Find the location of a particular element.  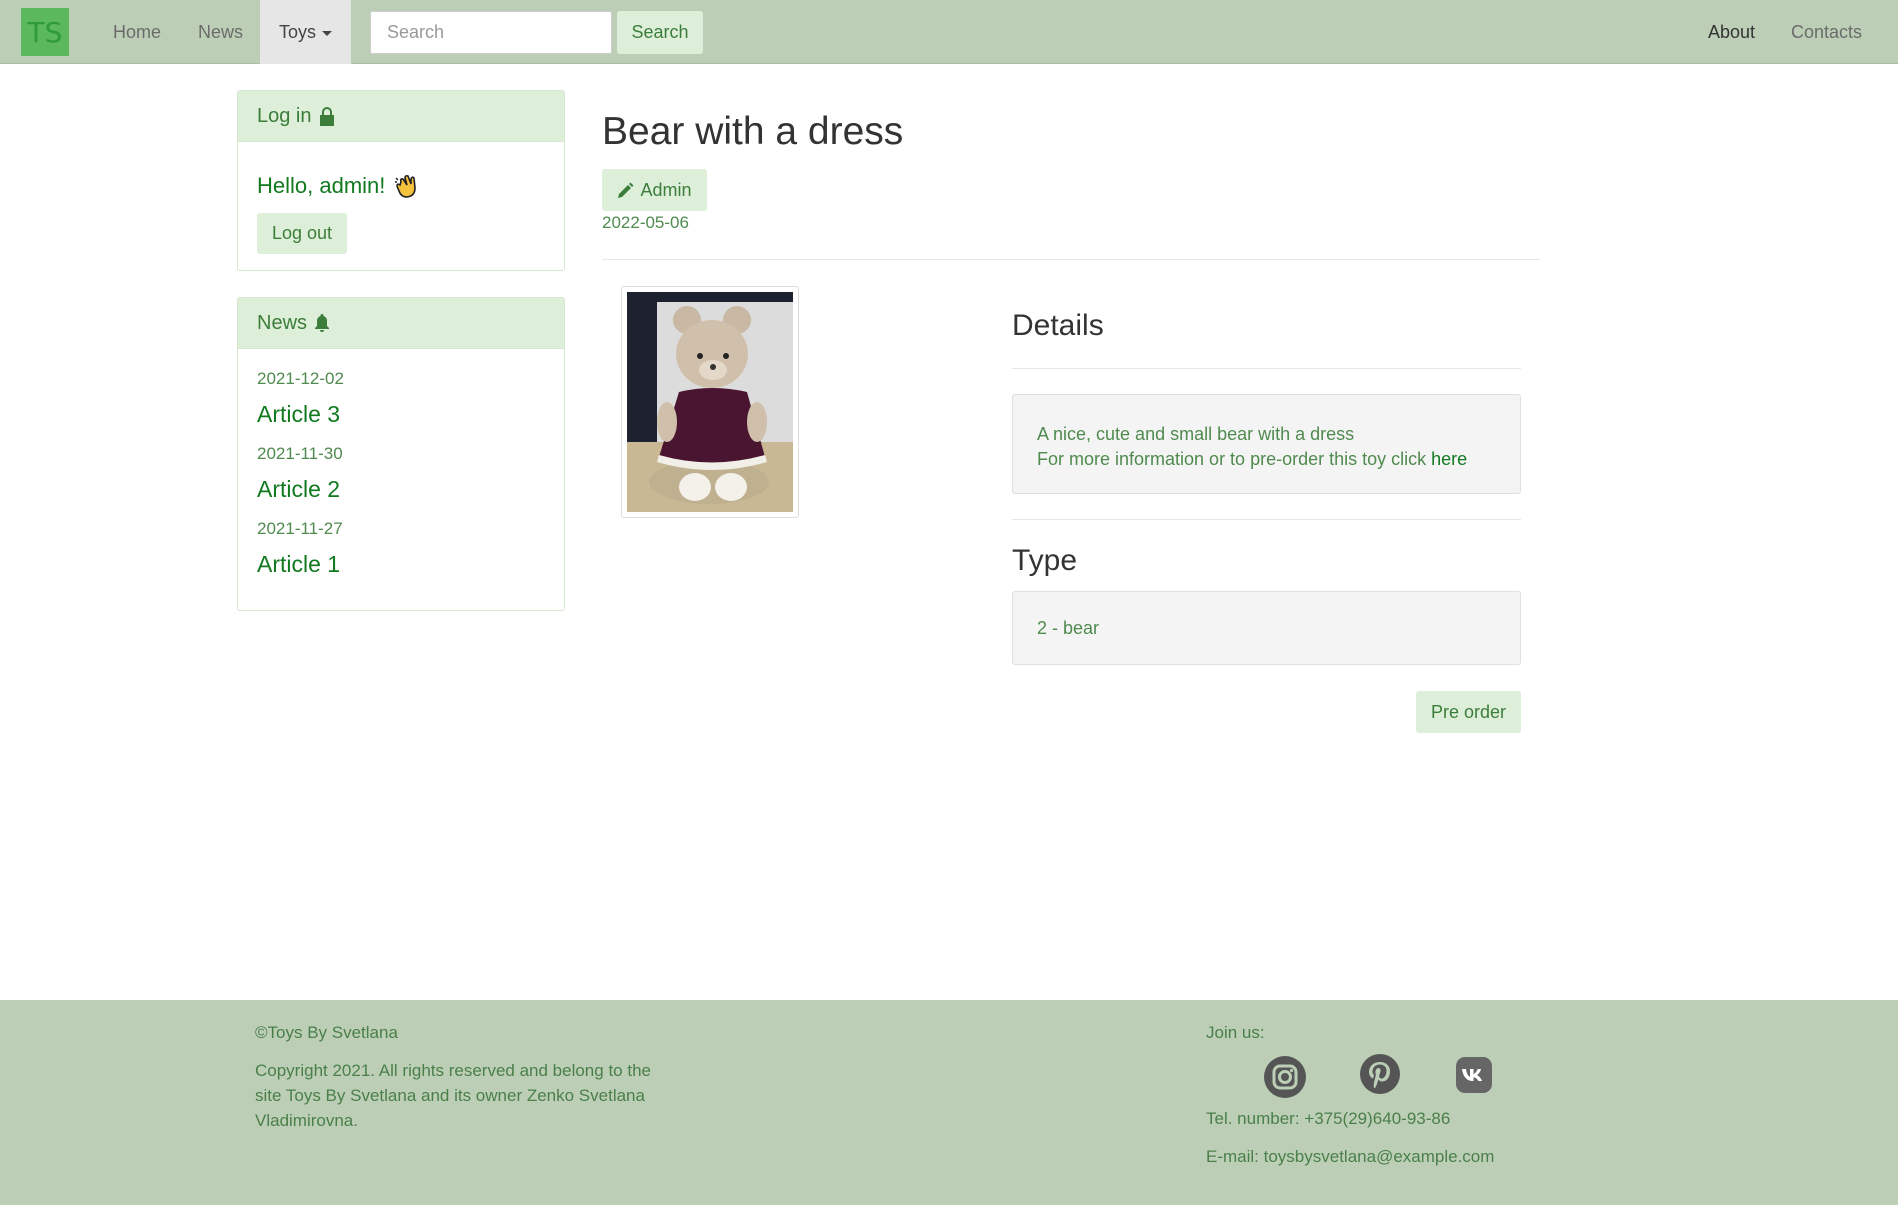

nav-home-link: Home is located at coordinates (137, 32).